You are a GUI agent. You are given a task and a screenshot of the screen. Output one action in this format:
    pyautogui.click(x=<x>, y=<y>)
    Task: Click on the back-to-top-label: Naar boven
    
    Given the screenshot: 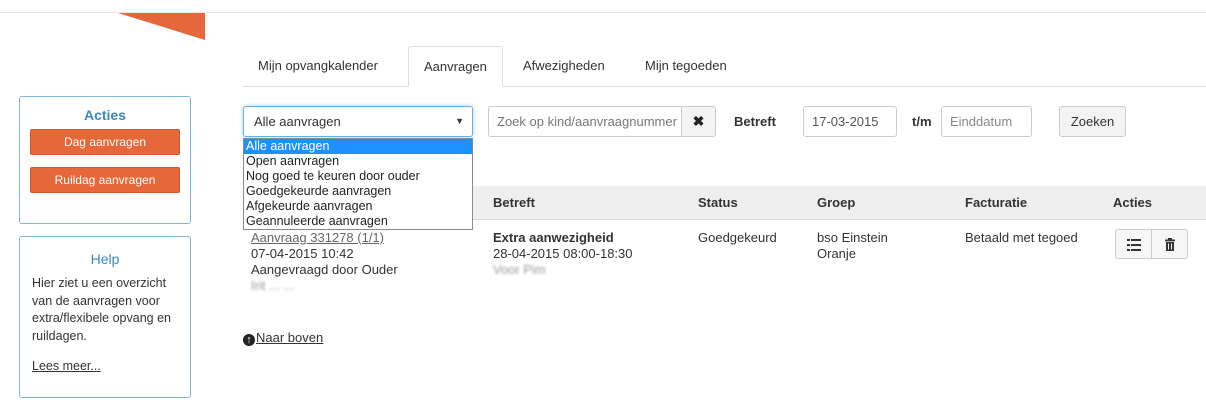 What is the action you would take?
    pyautogui.click(x=290, y=337)
    